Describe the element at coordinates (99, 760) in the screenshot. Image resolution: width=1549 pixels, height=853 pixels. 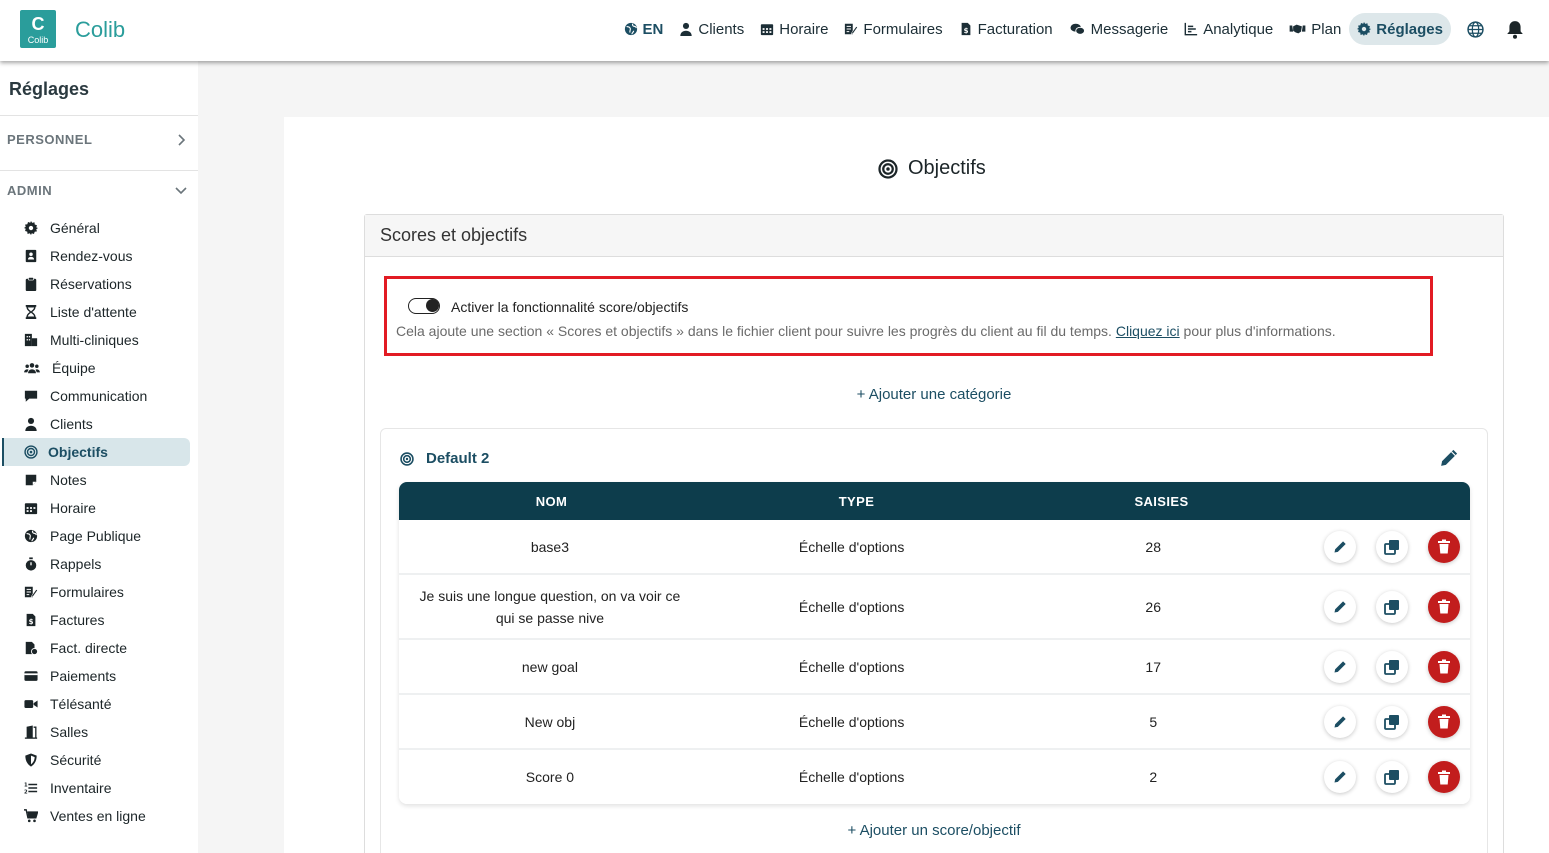
I see `sidebar-item-securite: Sécurité` at that location.